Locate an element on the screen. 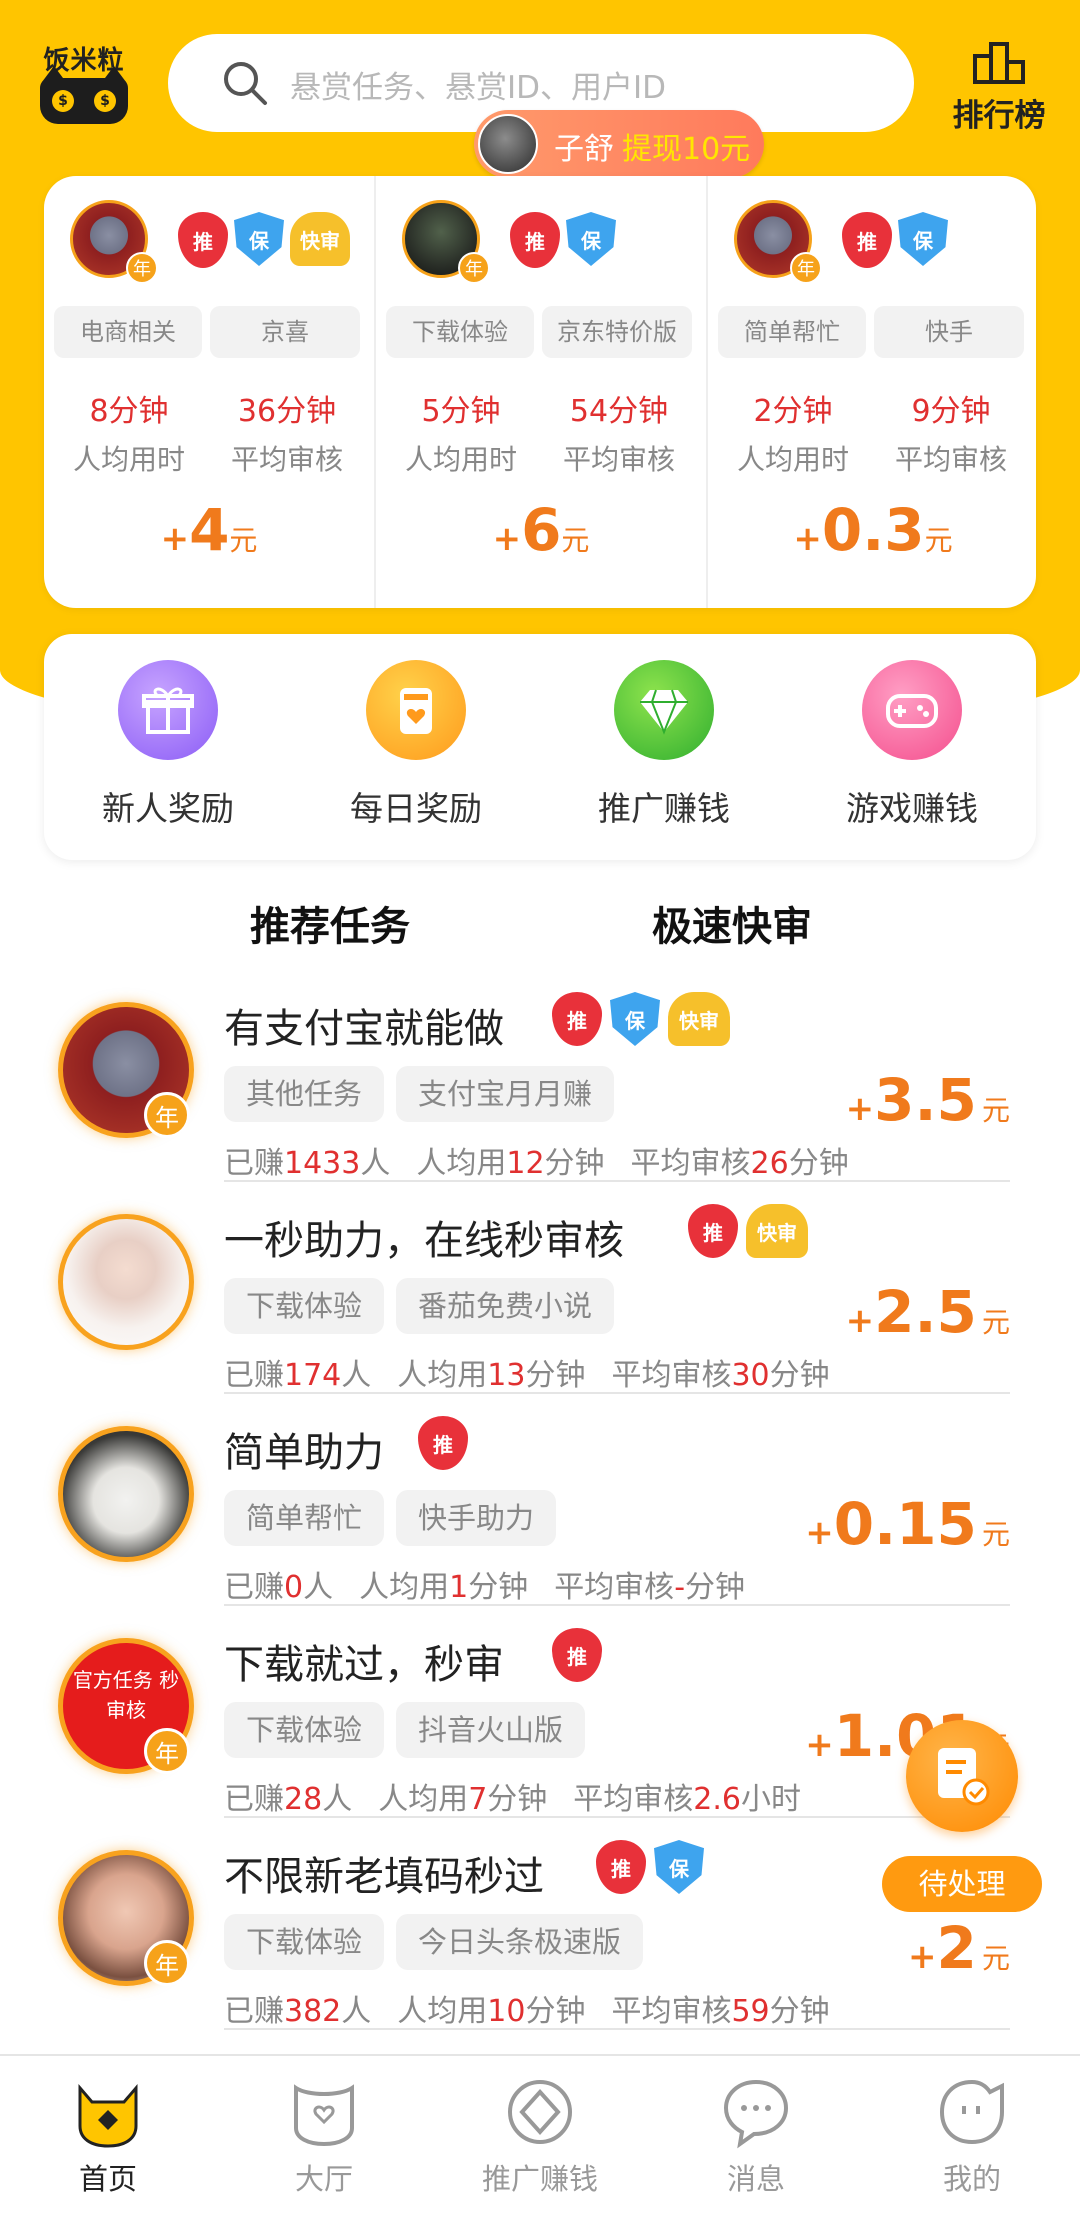  task-tabs: 推荐任务 极速快审 is located at coordinates (540, 925).